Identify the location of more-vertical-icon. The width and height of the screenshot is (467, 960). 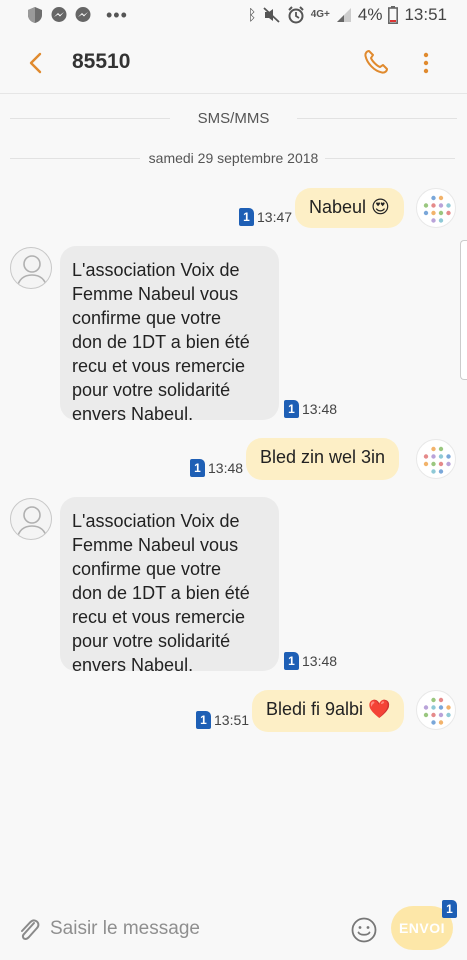
(426, 63).